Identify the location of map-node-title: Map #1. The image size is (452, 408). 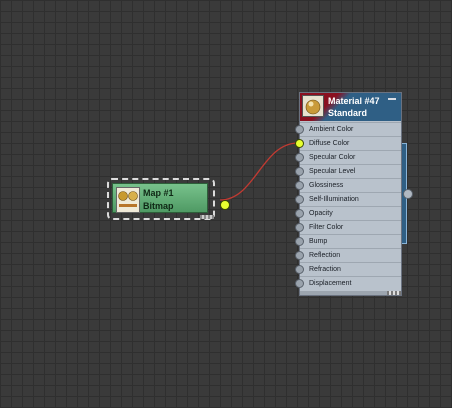
(158, 193).